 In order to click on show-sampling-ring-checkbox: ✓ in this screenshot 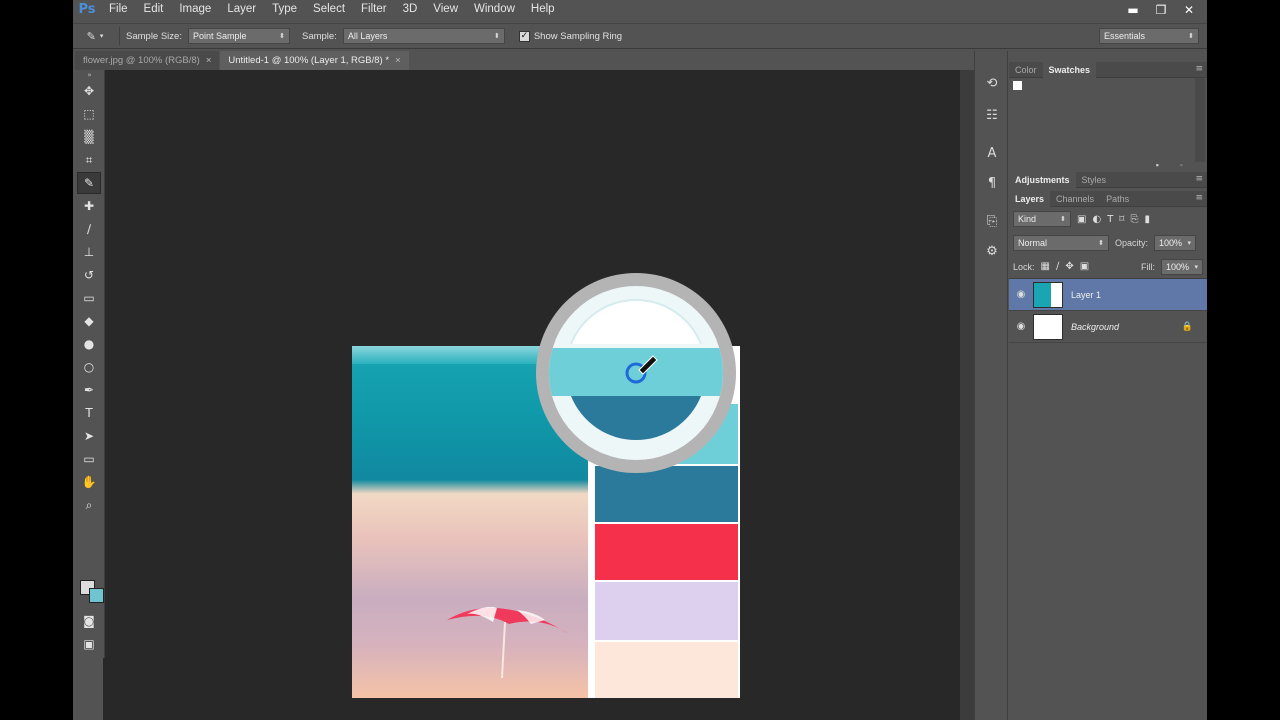, I will do `click(524, 36)`.